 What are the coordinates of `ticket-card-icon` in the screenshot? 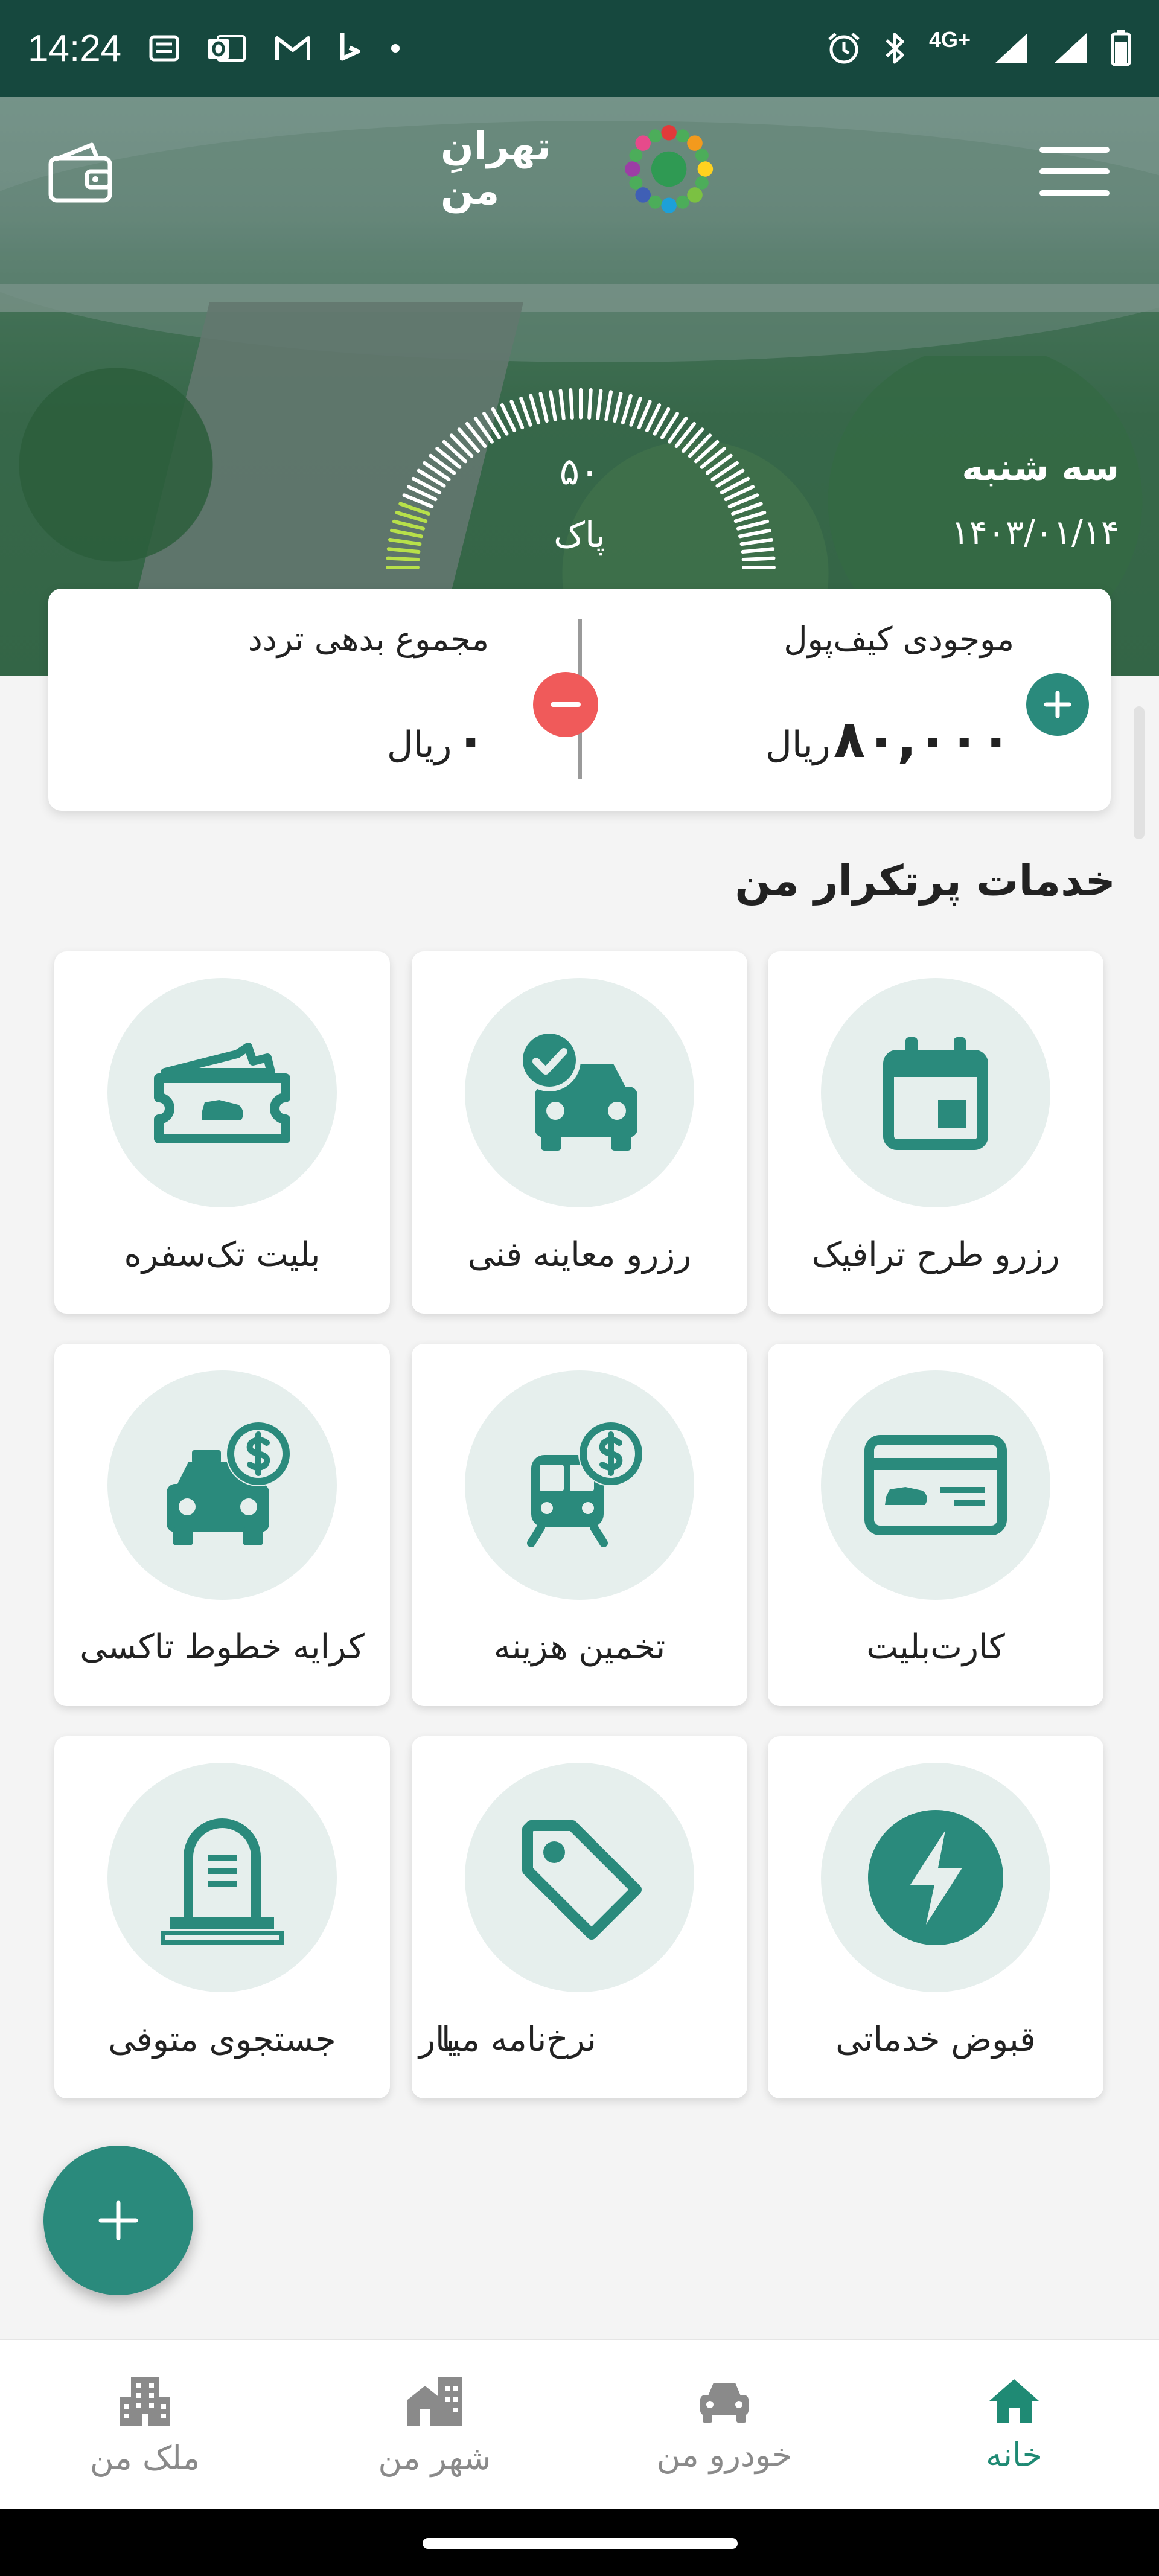 It's located at (935, 1485).